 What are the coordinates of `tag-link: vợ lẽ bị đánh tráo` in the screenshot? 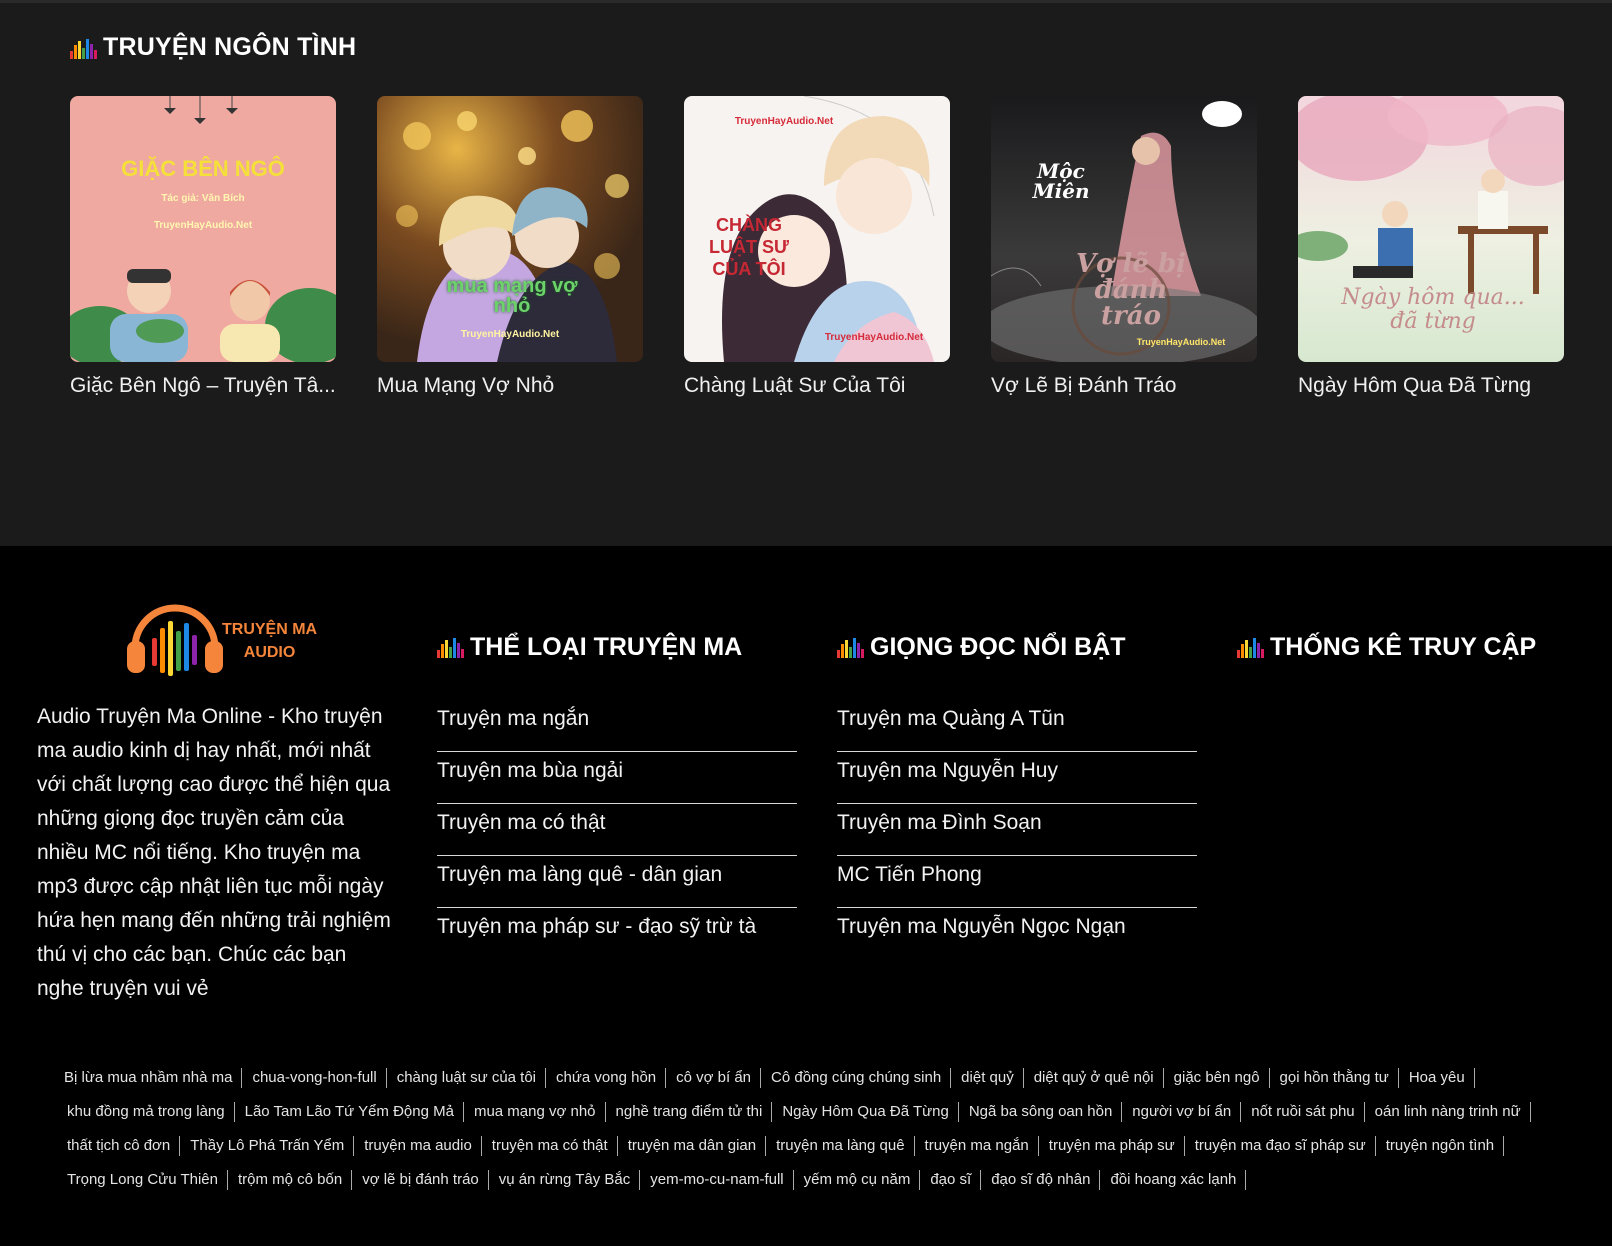 It's located at (420, 1180).